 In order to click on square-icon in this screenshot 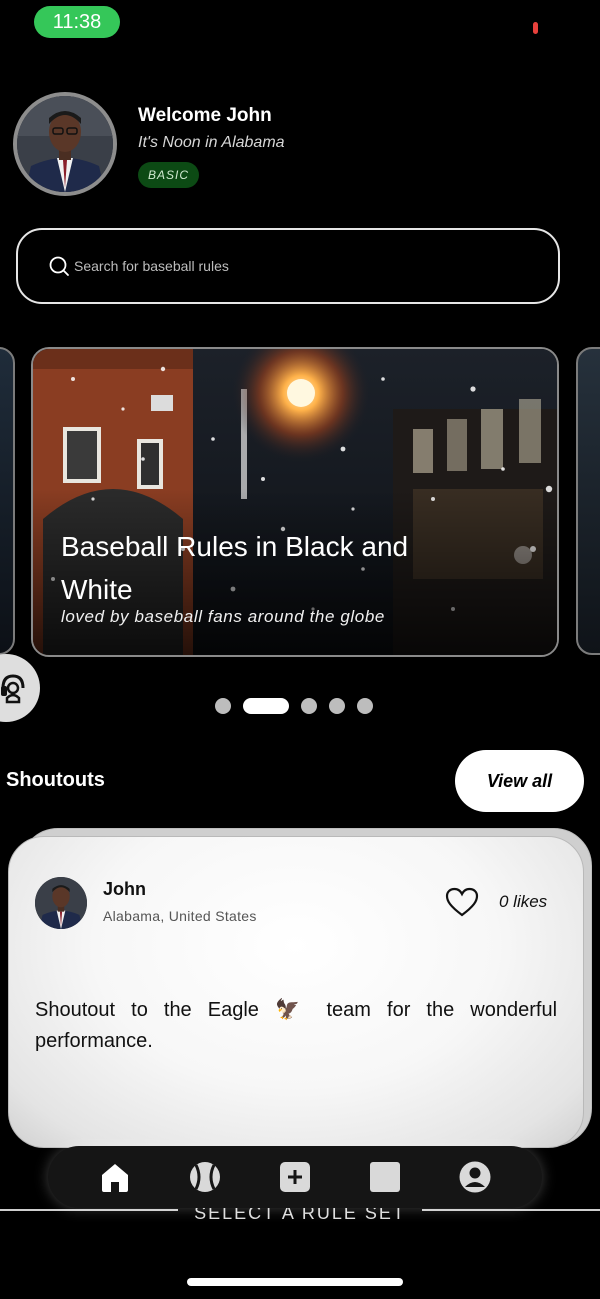, I will do `click(385, 1177)`.